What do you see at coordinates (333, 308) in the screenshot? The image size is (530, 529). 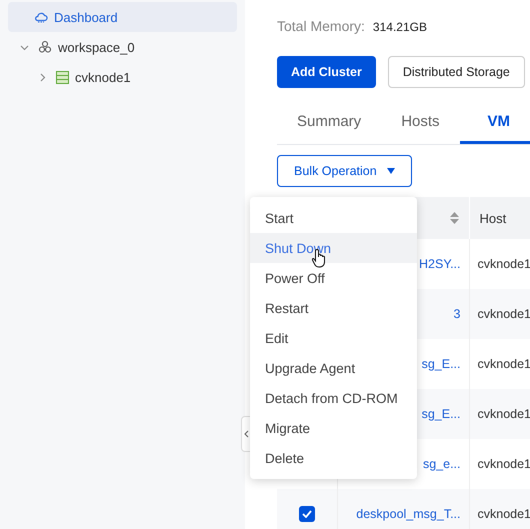 I see `menu-item: Restart` at bounding box center [333, 308].